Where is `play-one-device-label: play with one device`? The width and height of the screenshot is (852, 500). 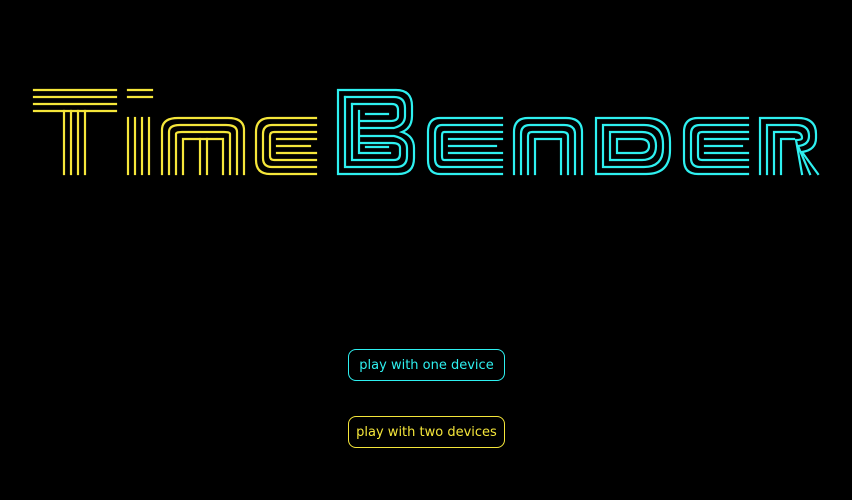
play-one-device-label: play with one device is located at coordinates (426, 365).